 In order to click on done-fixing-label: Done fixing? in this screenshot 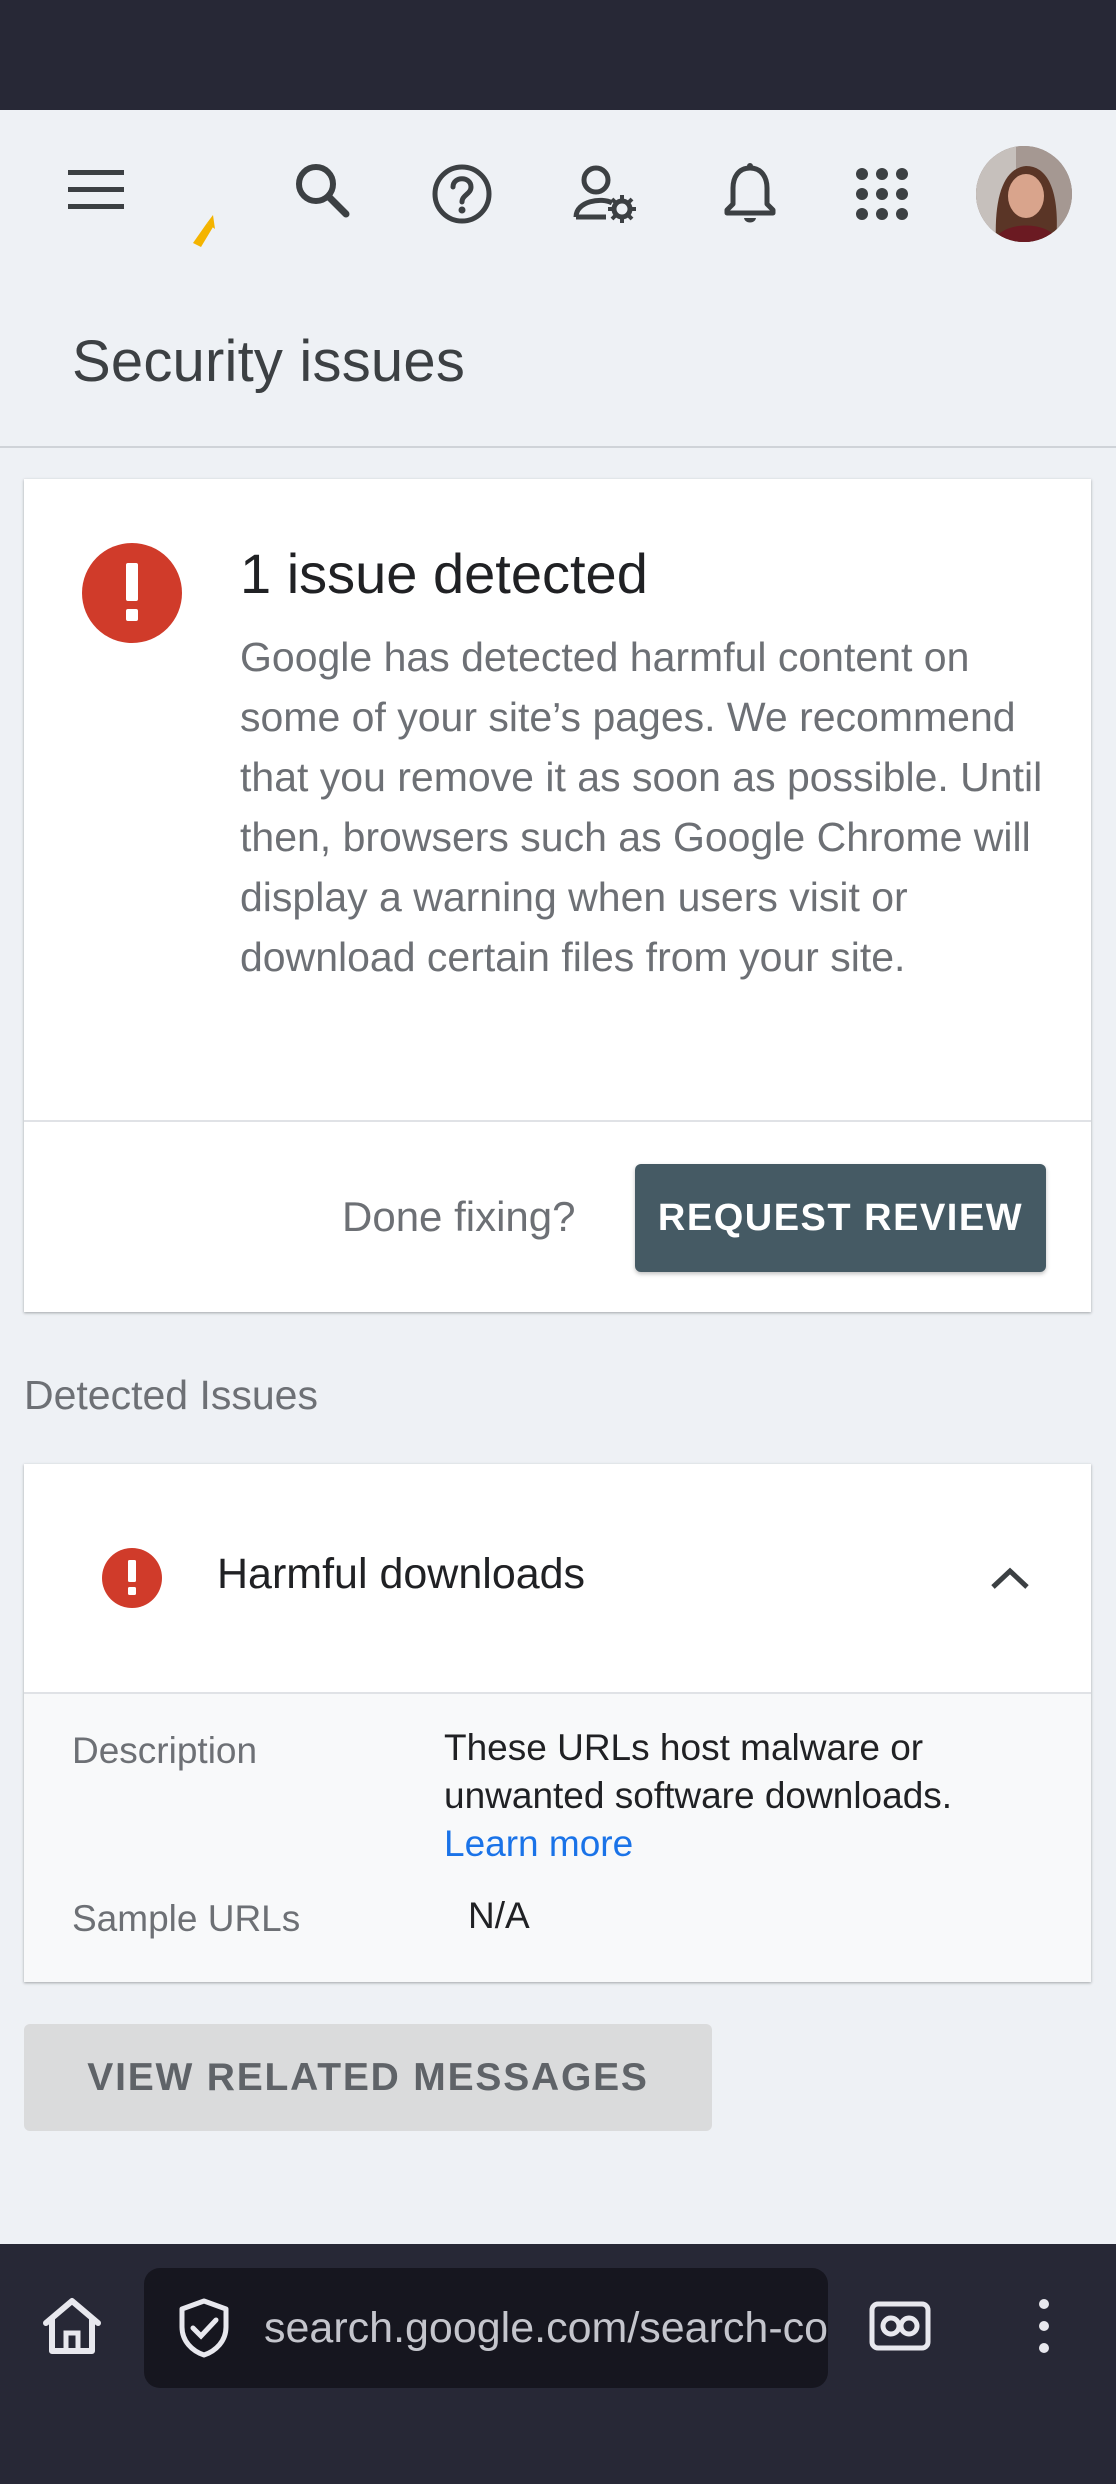, I will do `click(459, 1216)`.